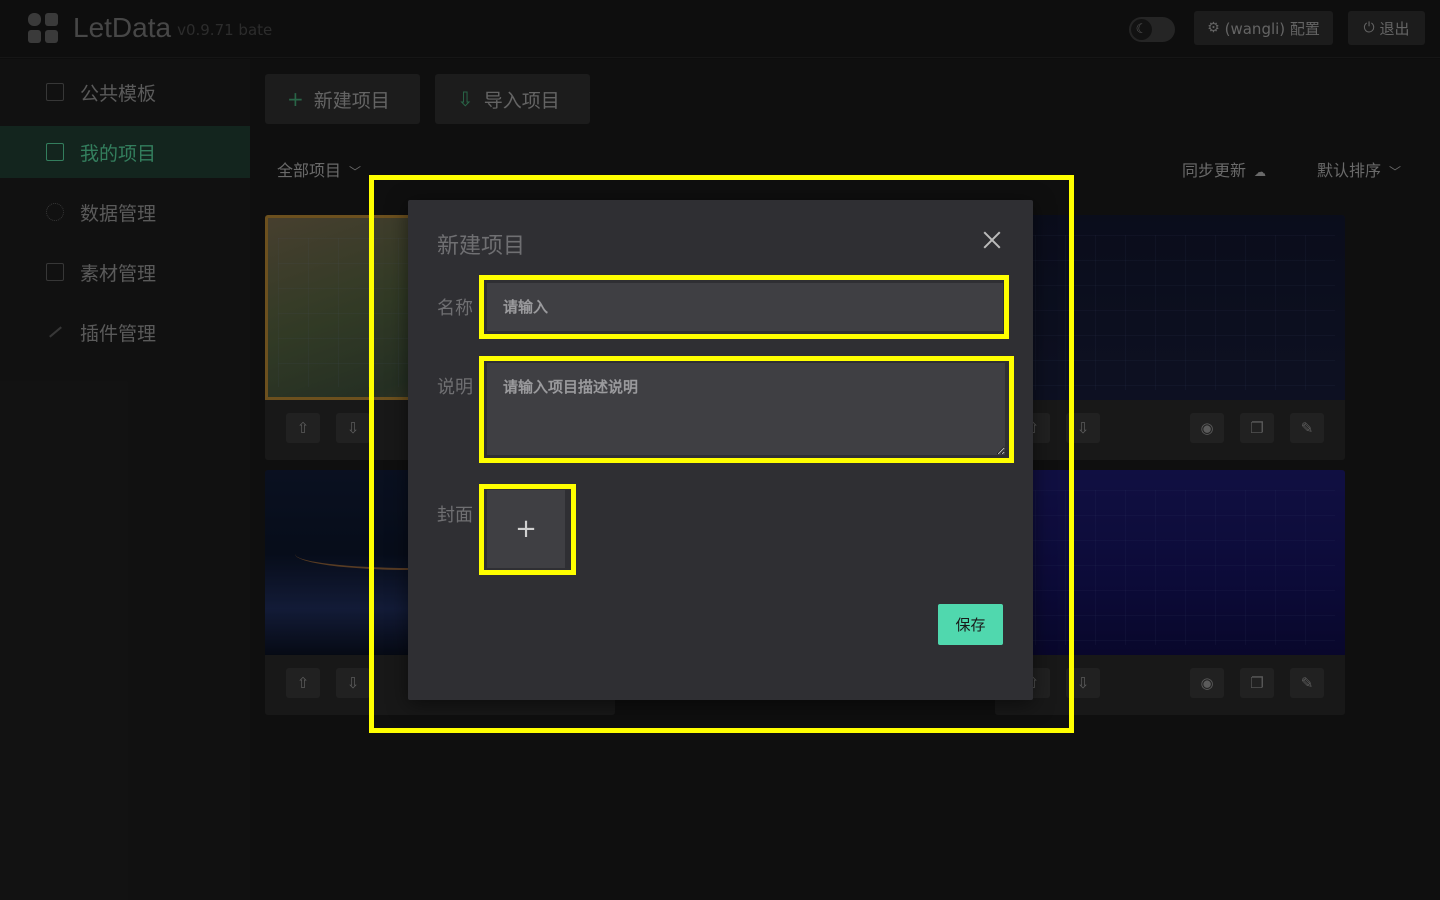 This screenshot has height=900, width=1440. Describe the element at coordinates (992, 240) in the screenshot. I see `close-icon` at that location.